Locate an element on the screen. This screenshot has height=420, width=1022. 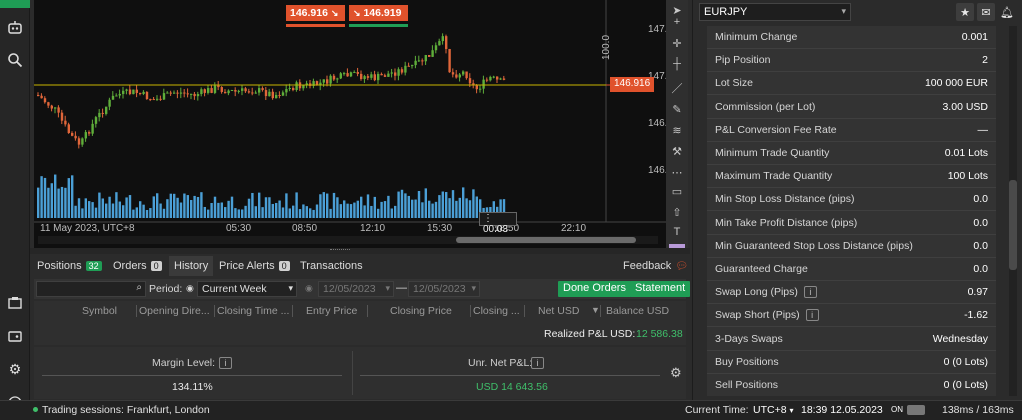
tab-label: Positions is located at coordinates (59, 266).